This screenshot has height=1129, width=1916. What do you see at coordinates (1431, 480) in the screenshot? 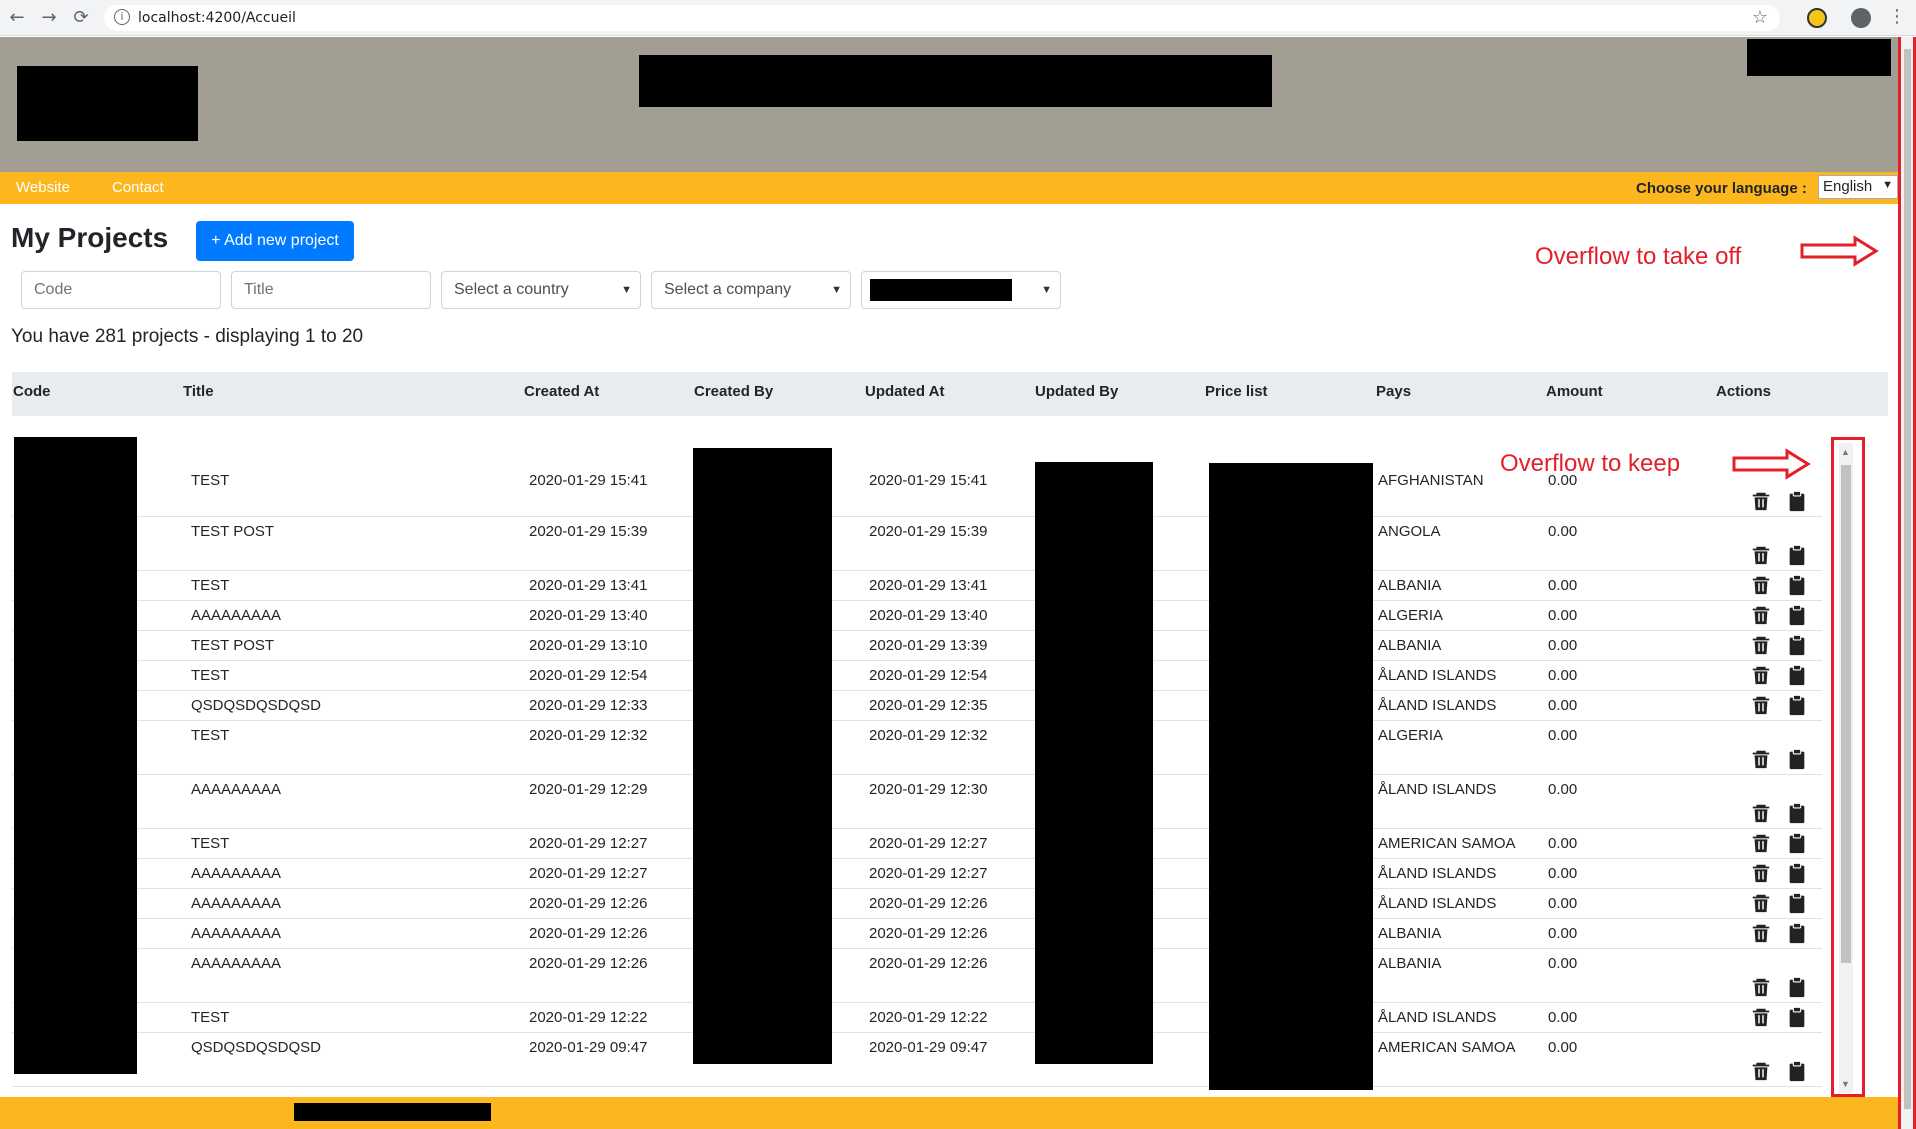
I see `cell-pays: AFGHANISTAN` at bounding box center [1431, 480].